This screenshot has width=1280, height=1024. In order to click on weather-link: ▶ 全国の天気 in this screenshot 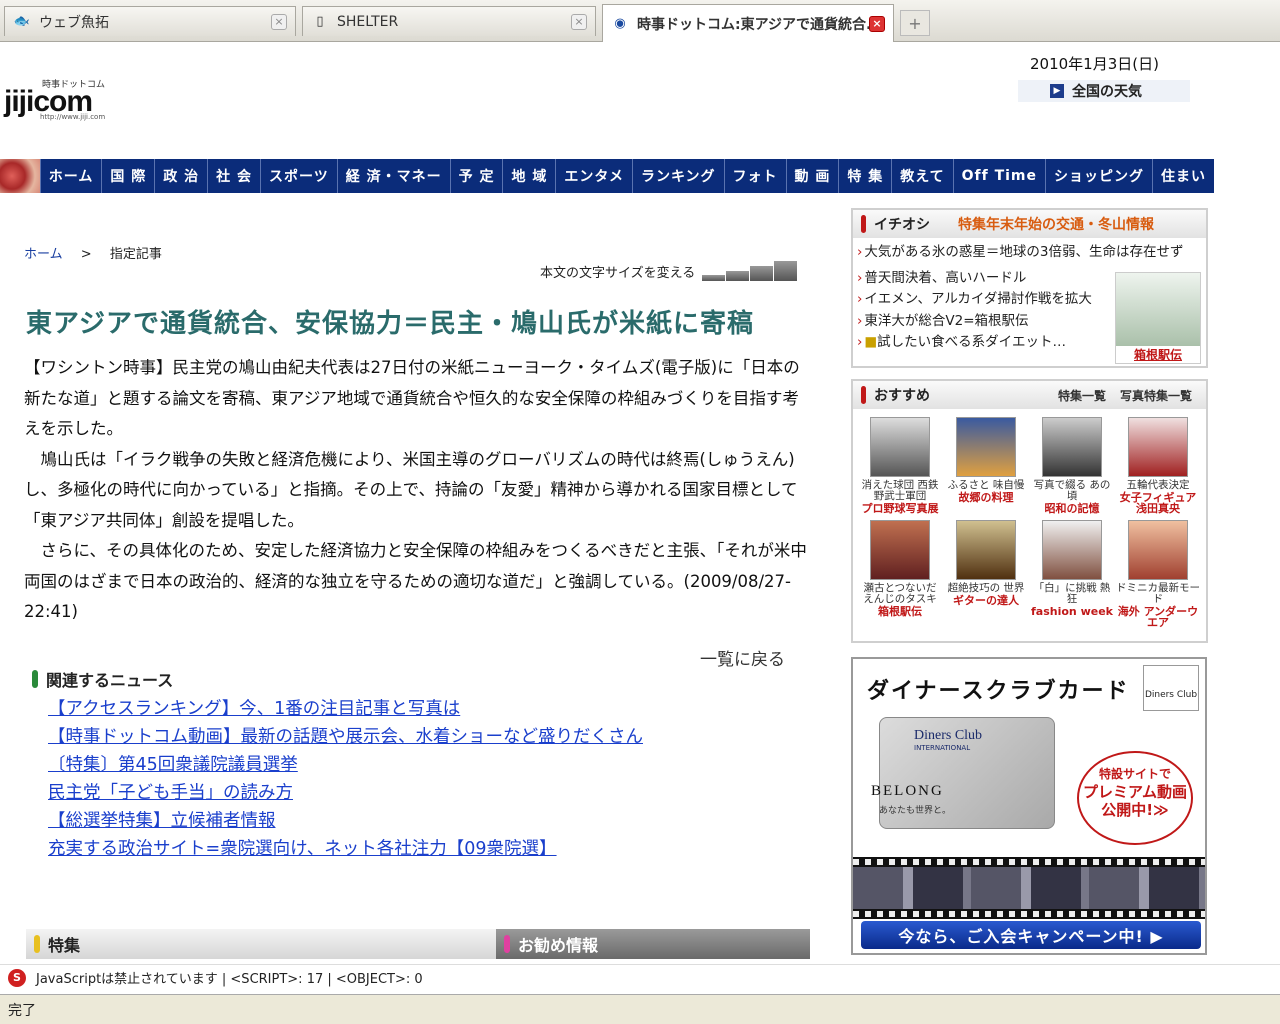, I will do `click(1104, 91)`.